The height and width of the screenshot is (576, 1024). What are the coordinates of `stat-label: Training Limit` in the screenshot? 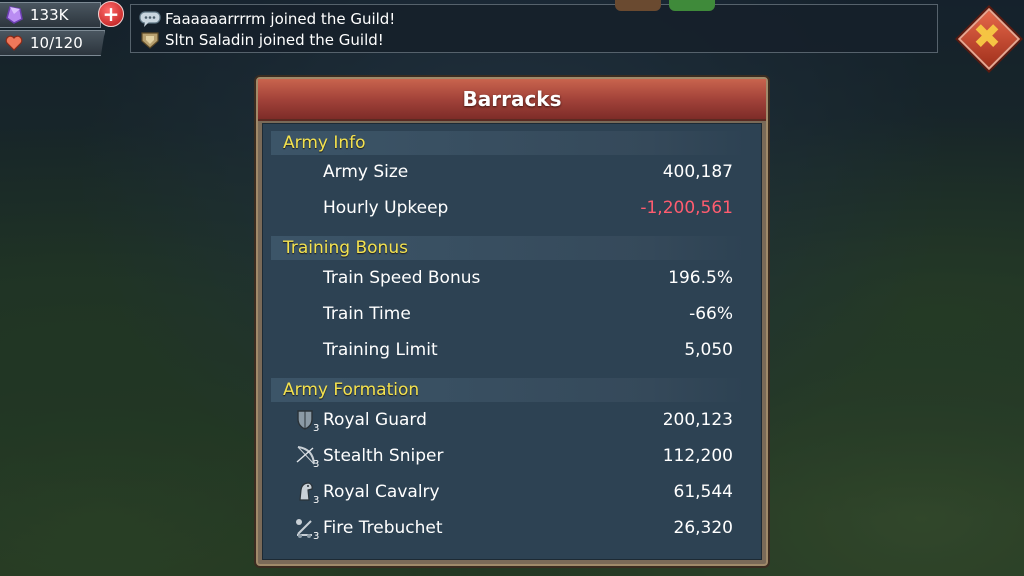 It's located at (380, 350).